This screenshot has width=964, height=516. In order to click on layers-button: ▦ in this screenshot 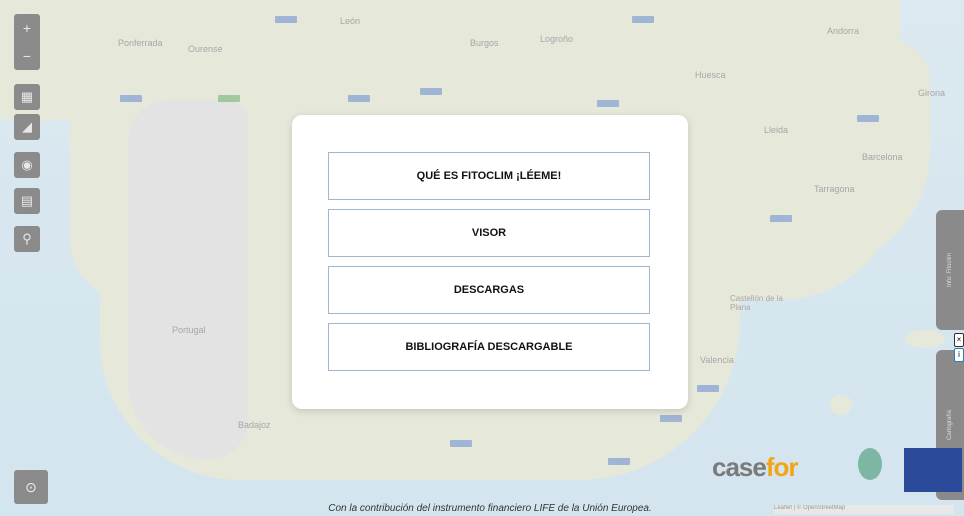, I will do `click(27, 97)`.